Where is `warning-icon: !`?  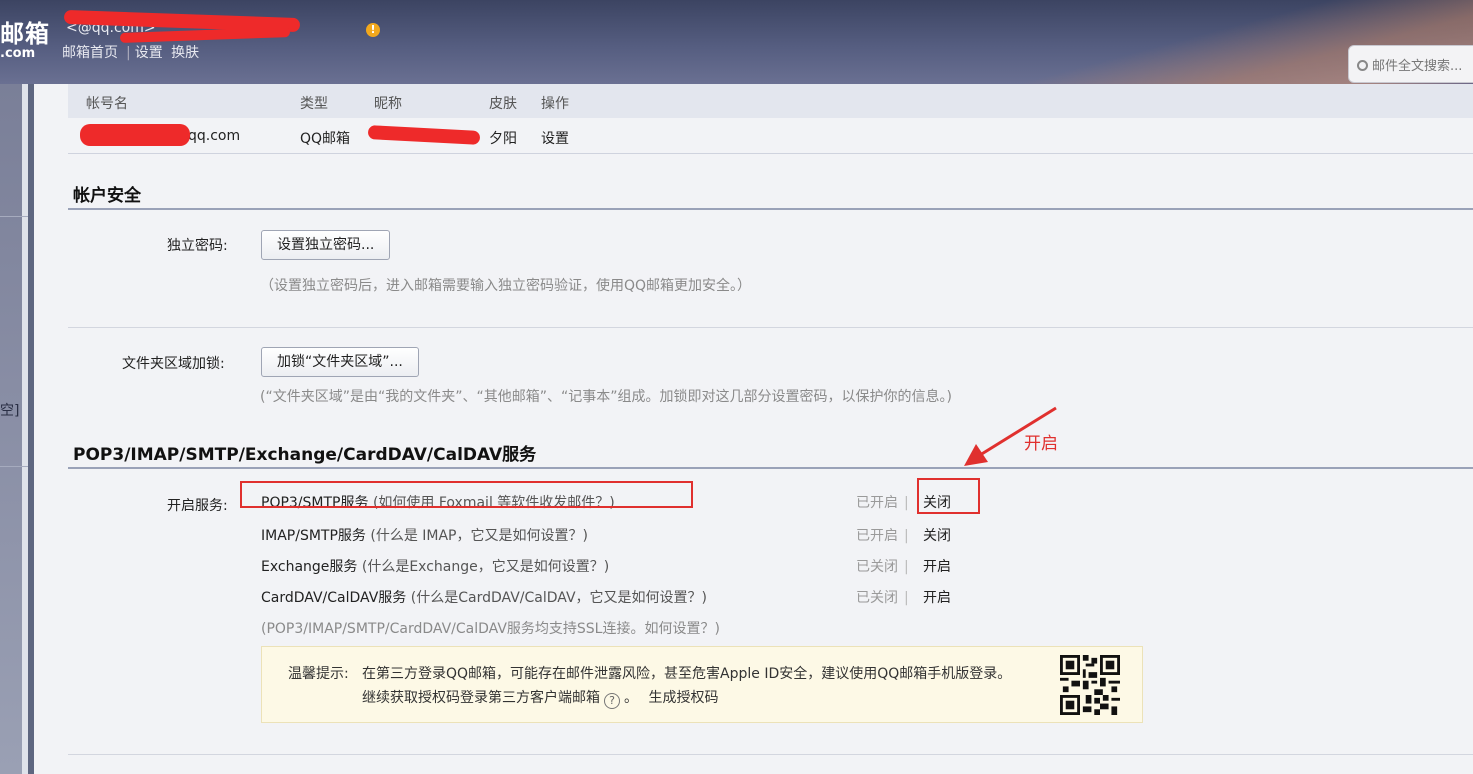
warning-icon: ! is located at coordinates (373, 30).